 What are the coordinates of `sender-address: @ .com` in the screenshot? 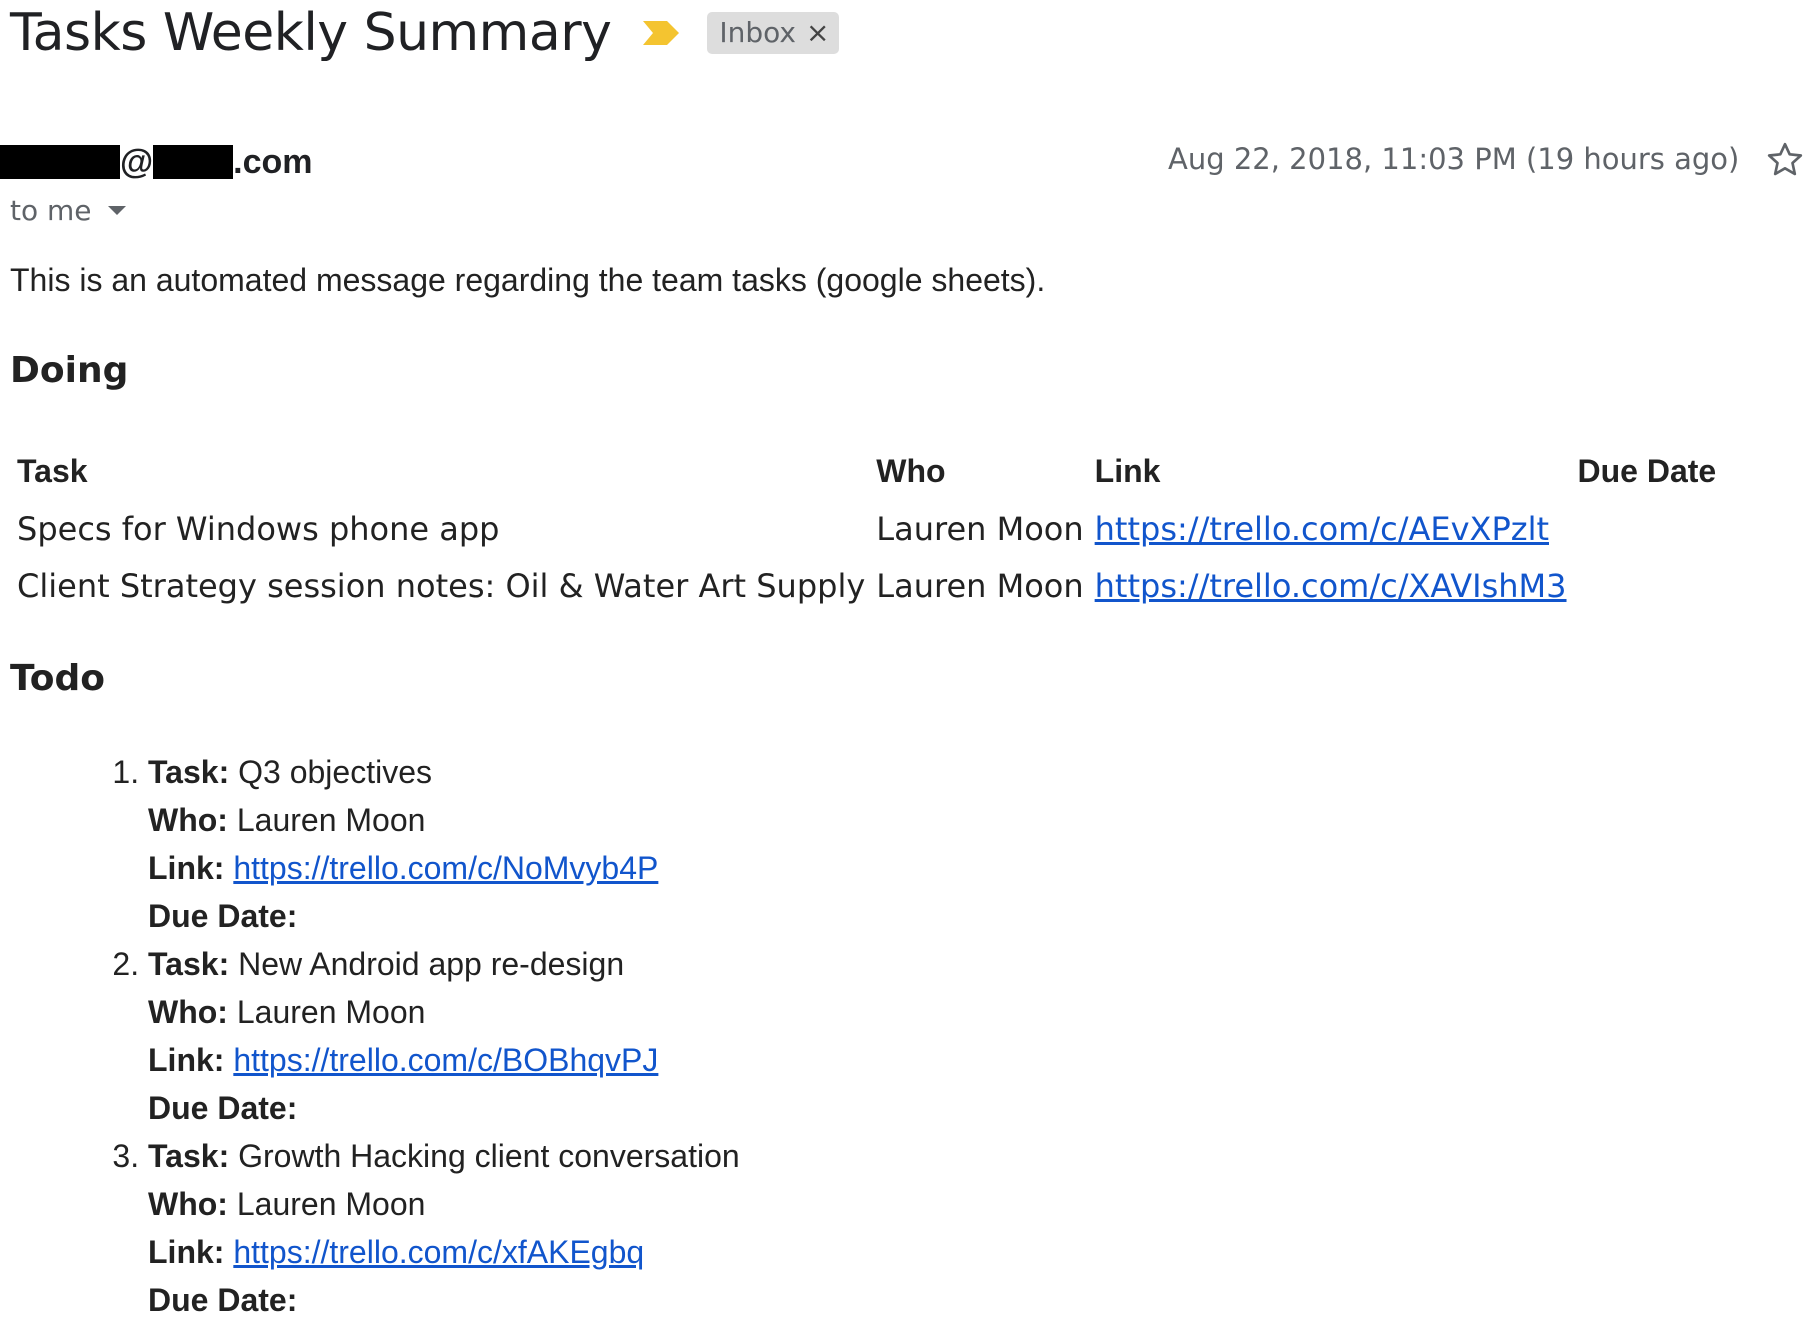 It's located at (156, 162).